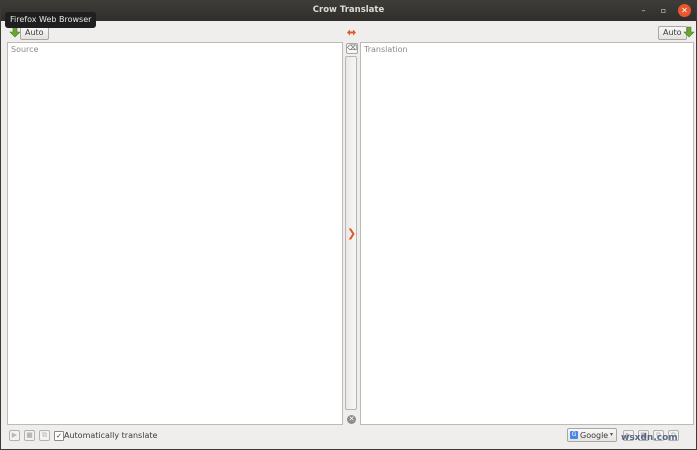 The height and width of the screenshot is (450, 697). What do you see at coordinates (51, 20) in the screenshot?
I see `tooltip: Firefox Web Browser` at bounding box center [51, 20].